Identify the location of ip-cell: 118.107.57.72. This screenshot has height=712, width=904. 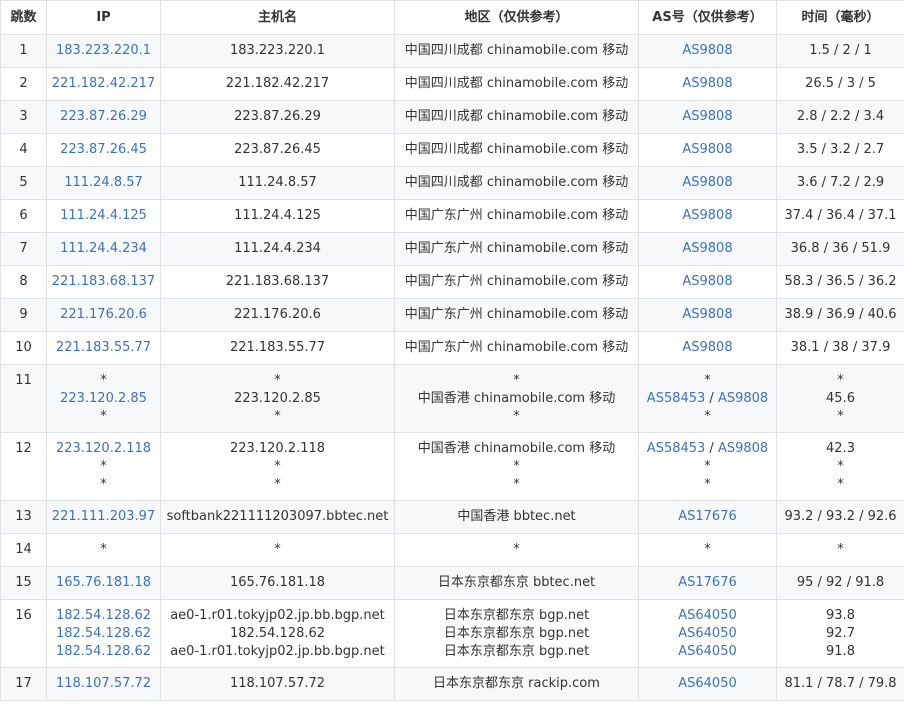
(103, 684).